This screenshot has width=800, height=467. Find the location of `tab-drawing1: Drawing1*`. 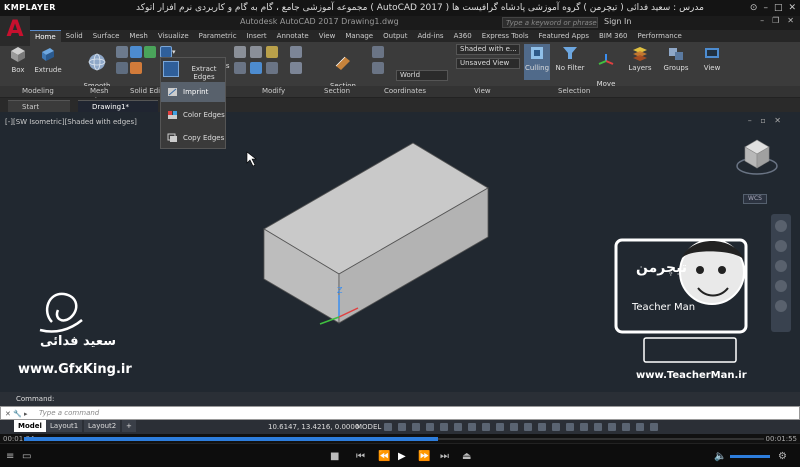

tab-drawing1: Drawing1* is located at coordinates (118, 106).